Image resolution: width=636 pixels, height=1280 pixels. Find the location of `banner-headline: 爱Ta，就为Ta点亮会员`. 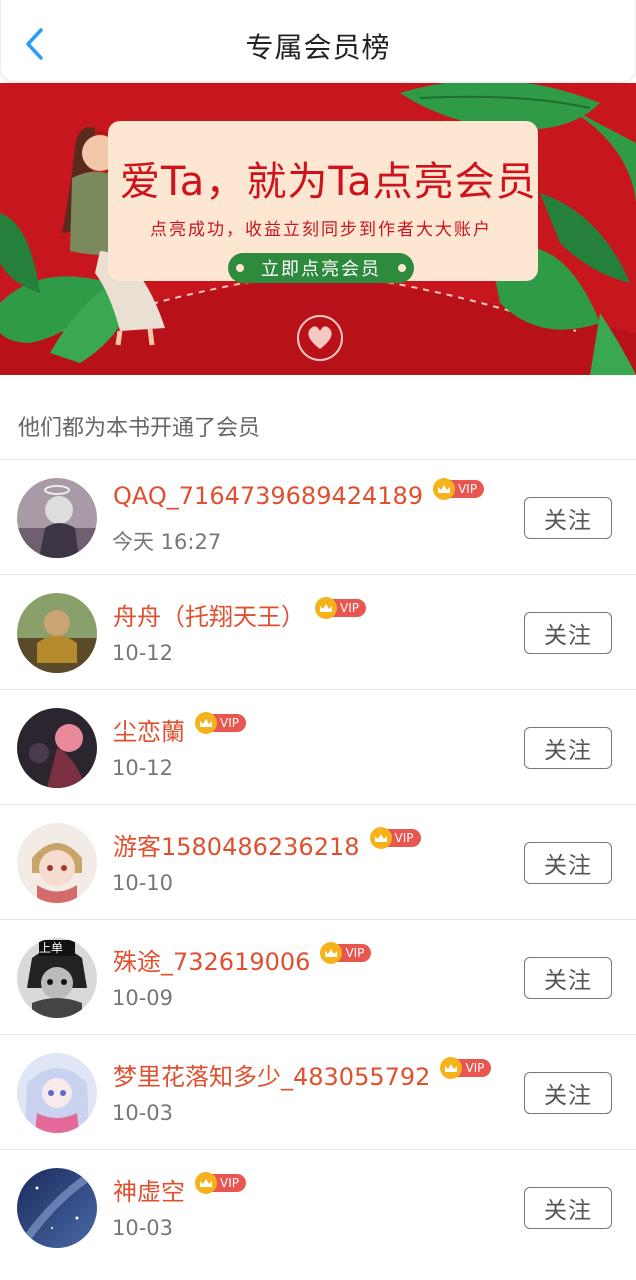

banner-headline: 爱Ta，就为Ta点亮会员 is located at coordinates (328, 182).